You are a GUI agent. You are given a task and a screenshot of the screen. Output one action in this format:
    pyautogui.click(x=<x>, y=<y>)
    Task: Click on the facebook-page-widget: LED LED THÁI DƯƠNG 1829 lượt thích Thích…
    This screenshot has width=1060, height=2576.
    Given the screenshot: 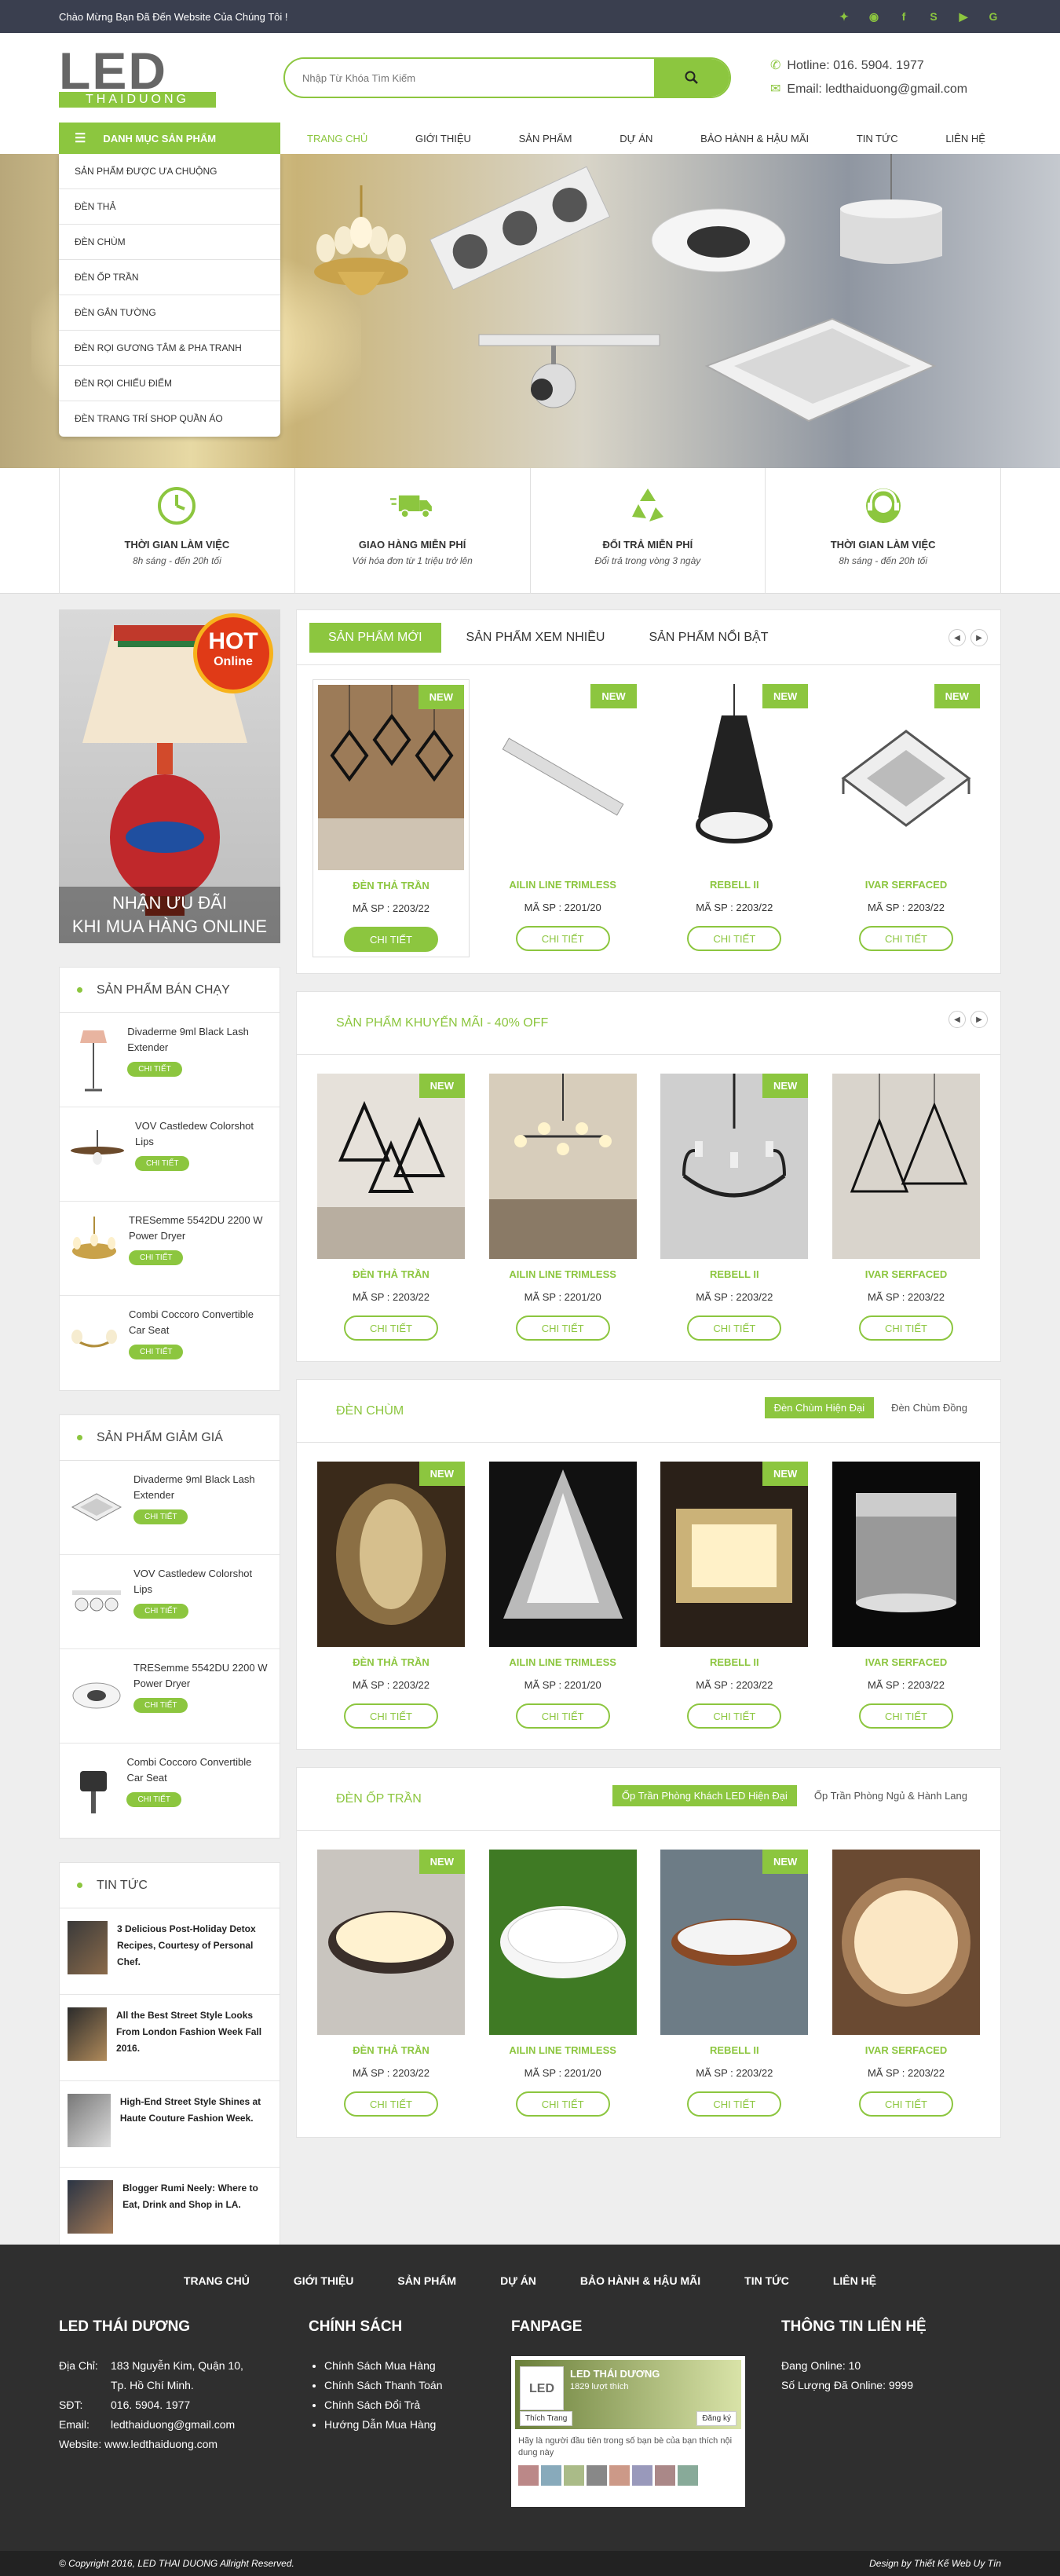 What is the action you would take?
    pyautogui.click(x=628, y=2432)
    